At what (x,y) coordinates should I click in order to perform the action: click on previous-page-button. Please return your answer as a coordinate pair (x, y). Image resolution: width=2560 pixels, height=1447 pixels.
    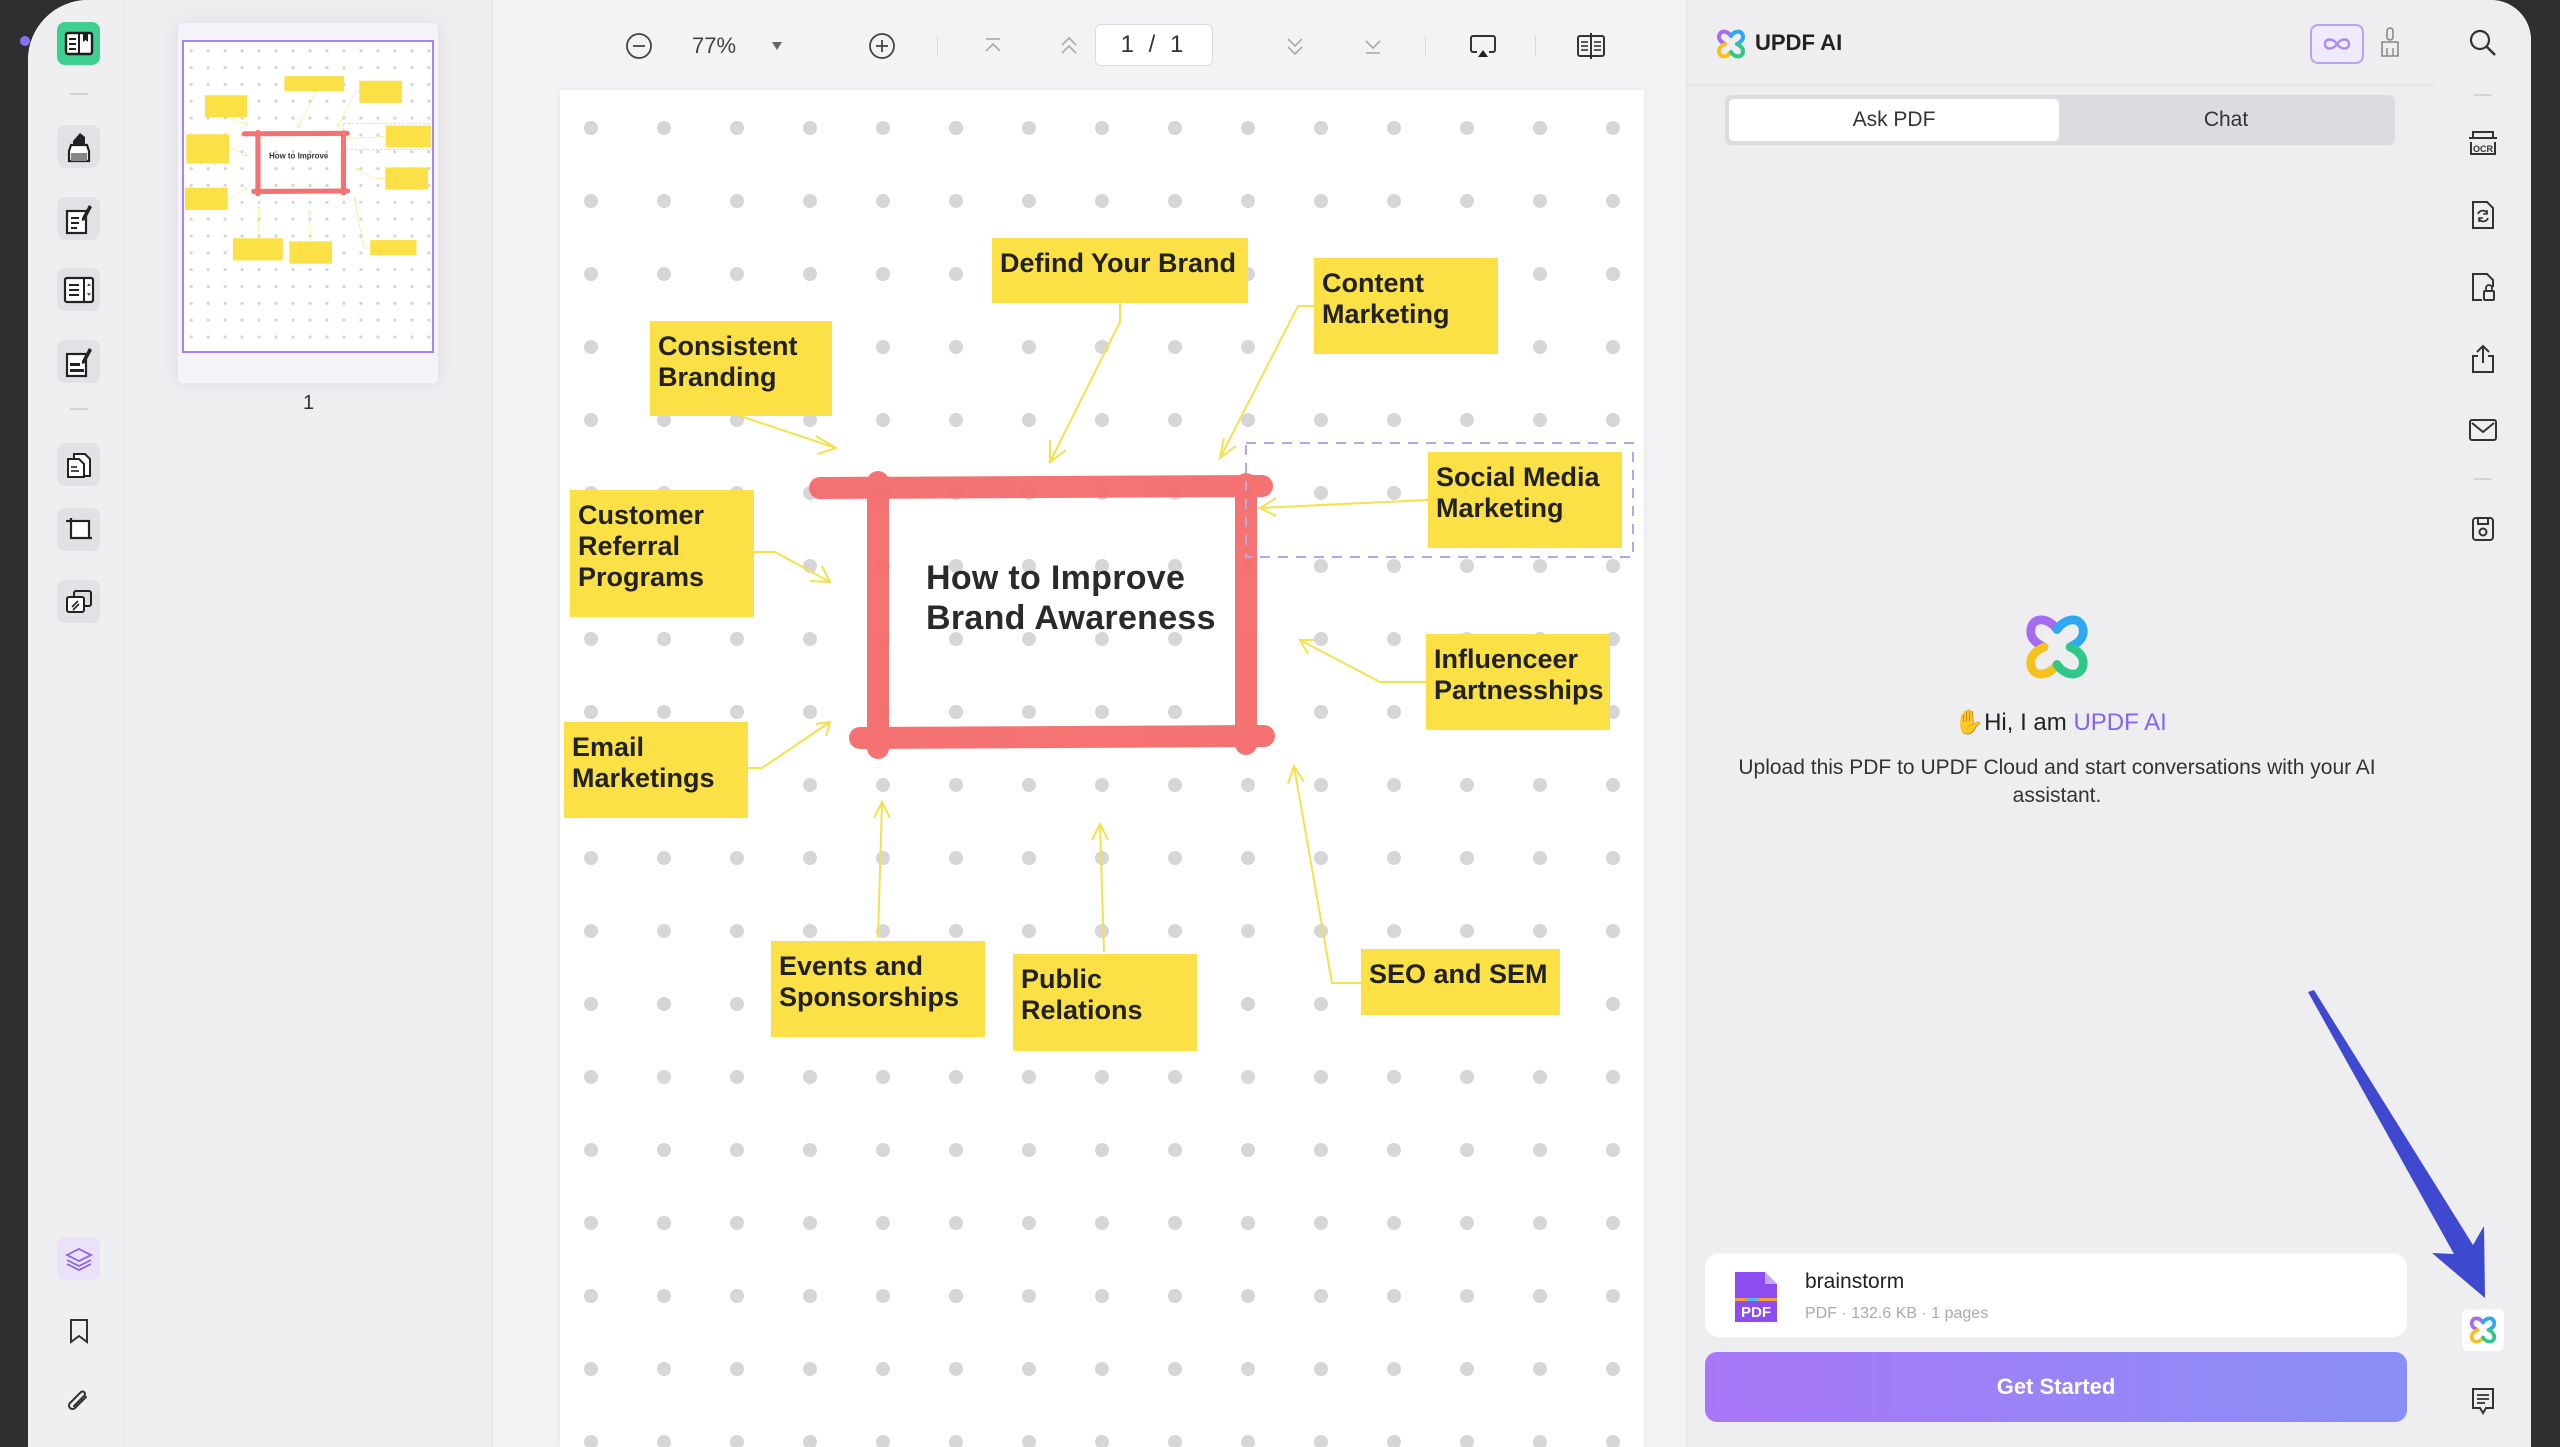
    Looking at the image, I should click on (1069, 46).